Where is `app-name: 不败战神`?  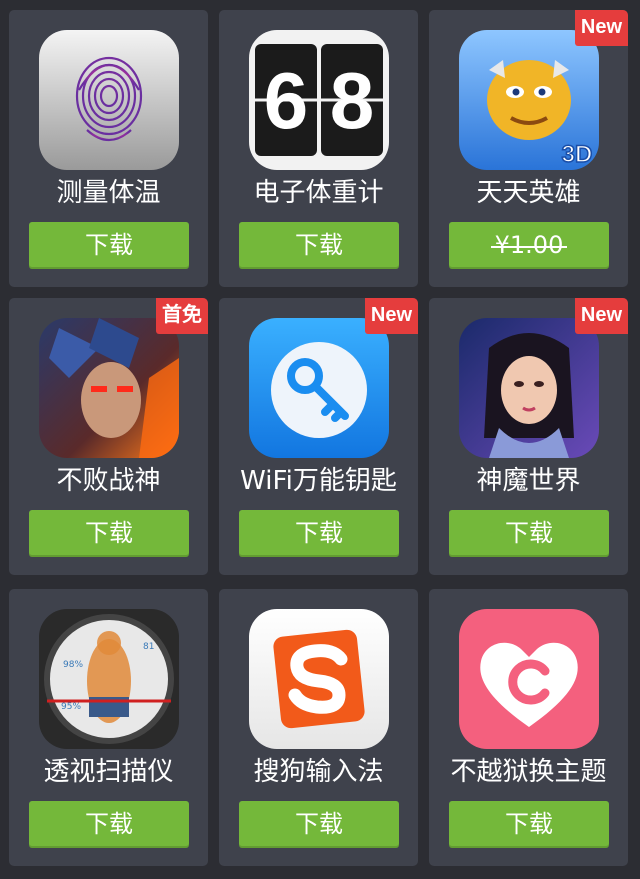 app-name: 不败战神 is located at coordinates (108, 481).